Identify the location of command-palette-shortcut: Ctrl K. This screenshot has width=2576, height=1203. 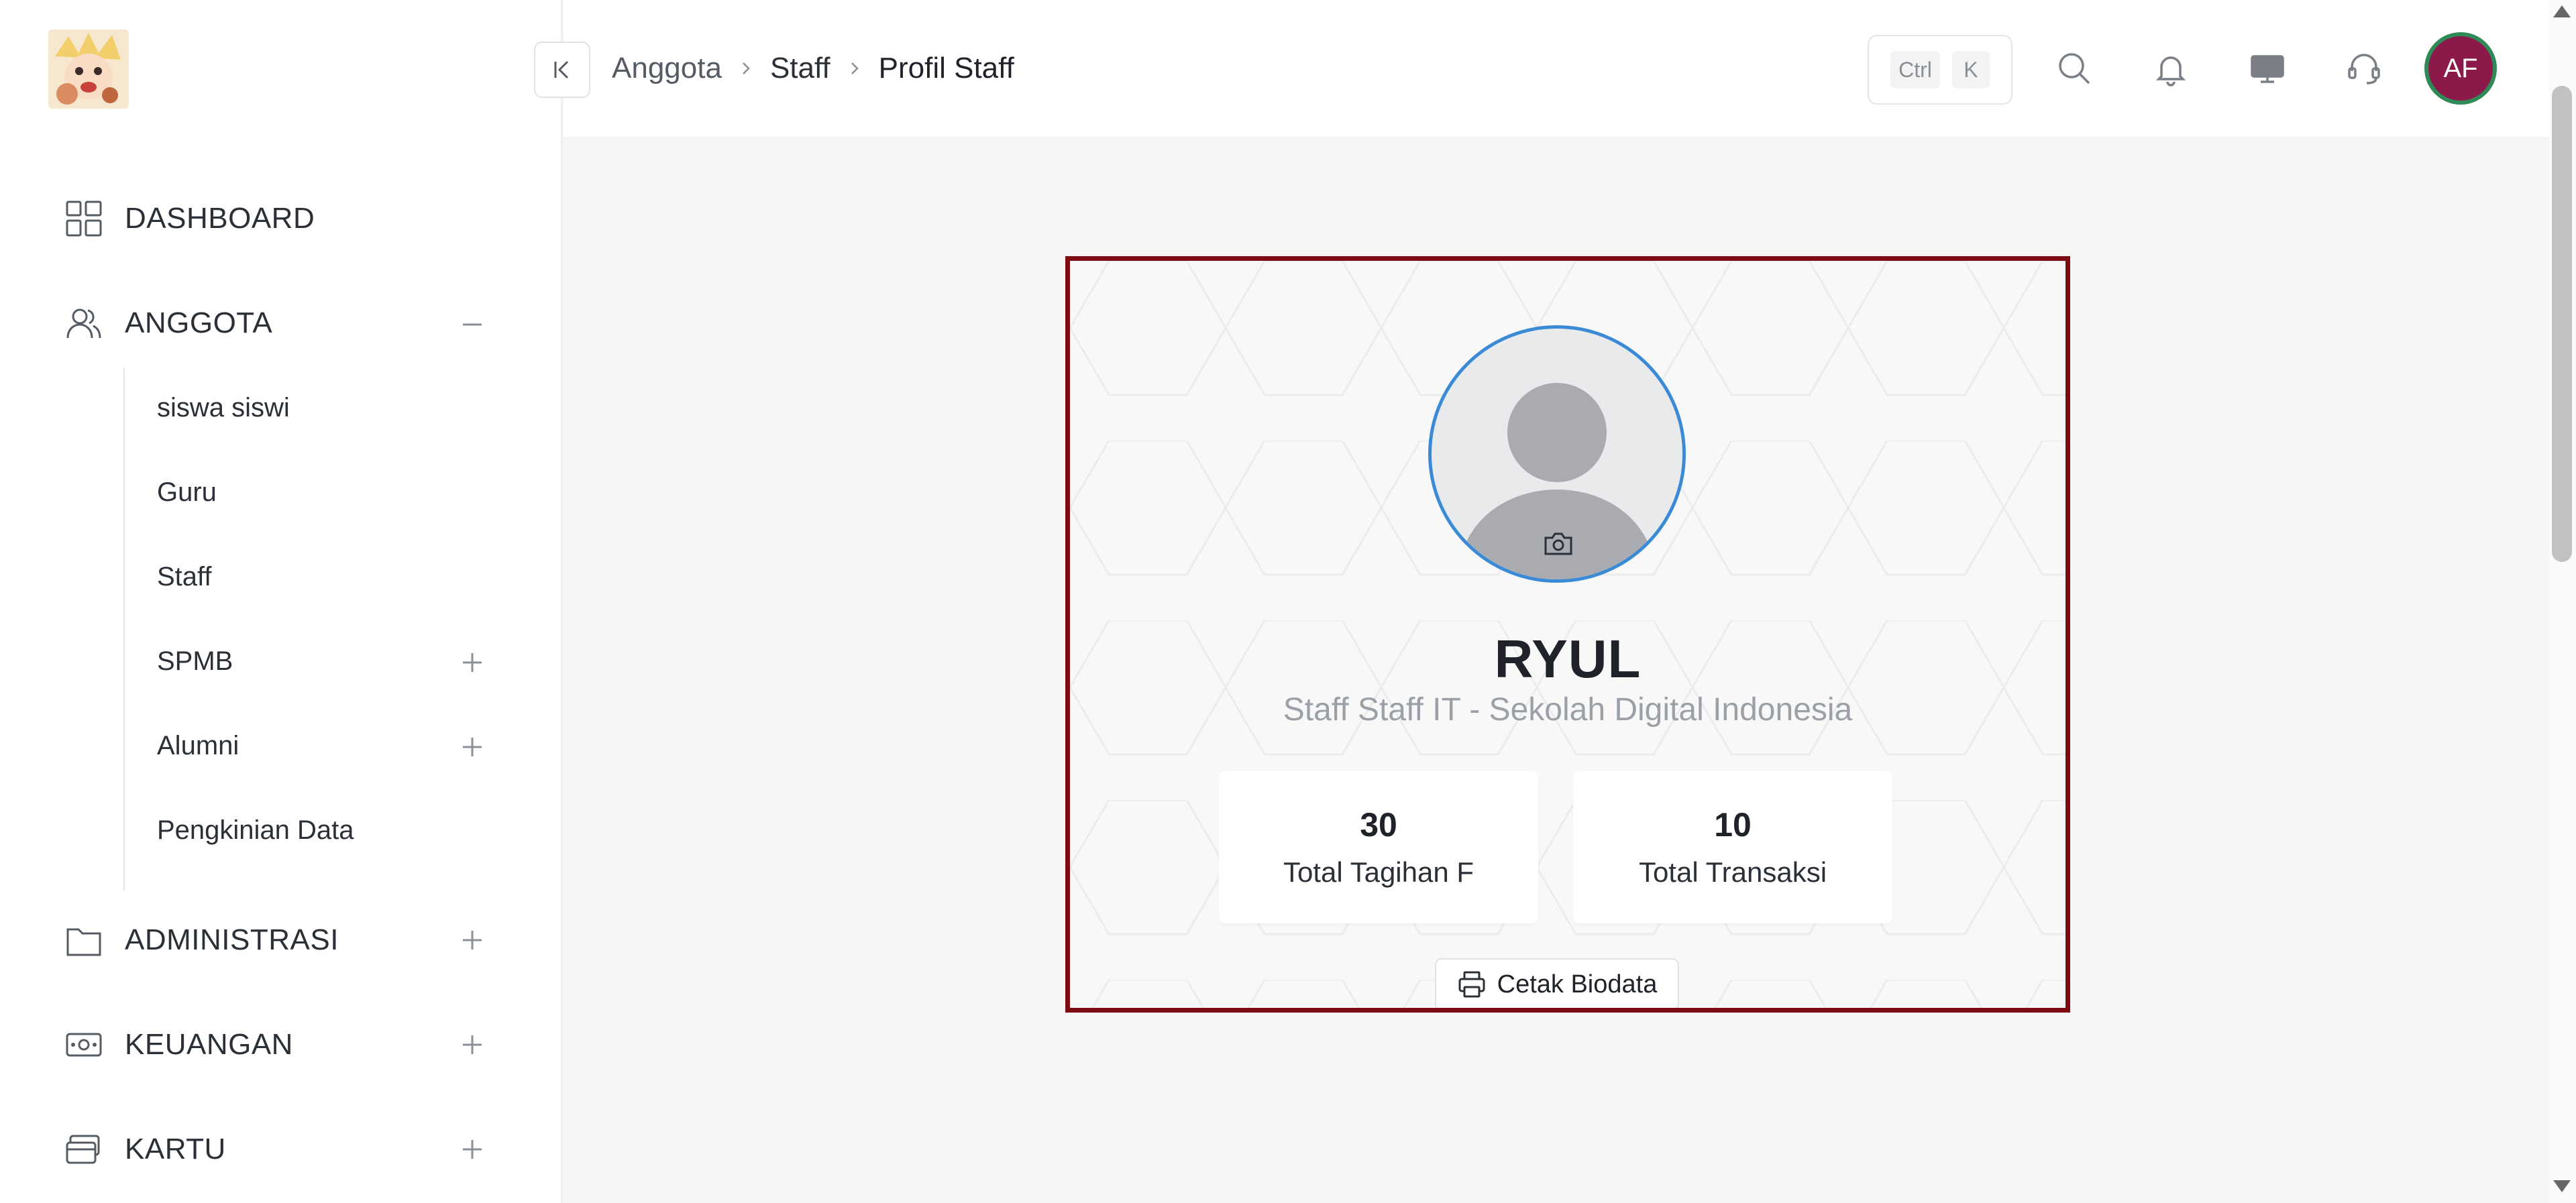
(1940, 70).